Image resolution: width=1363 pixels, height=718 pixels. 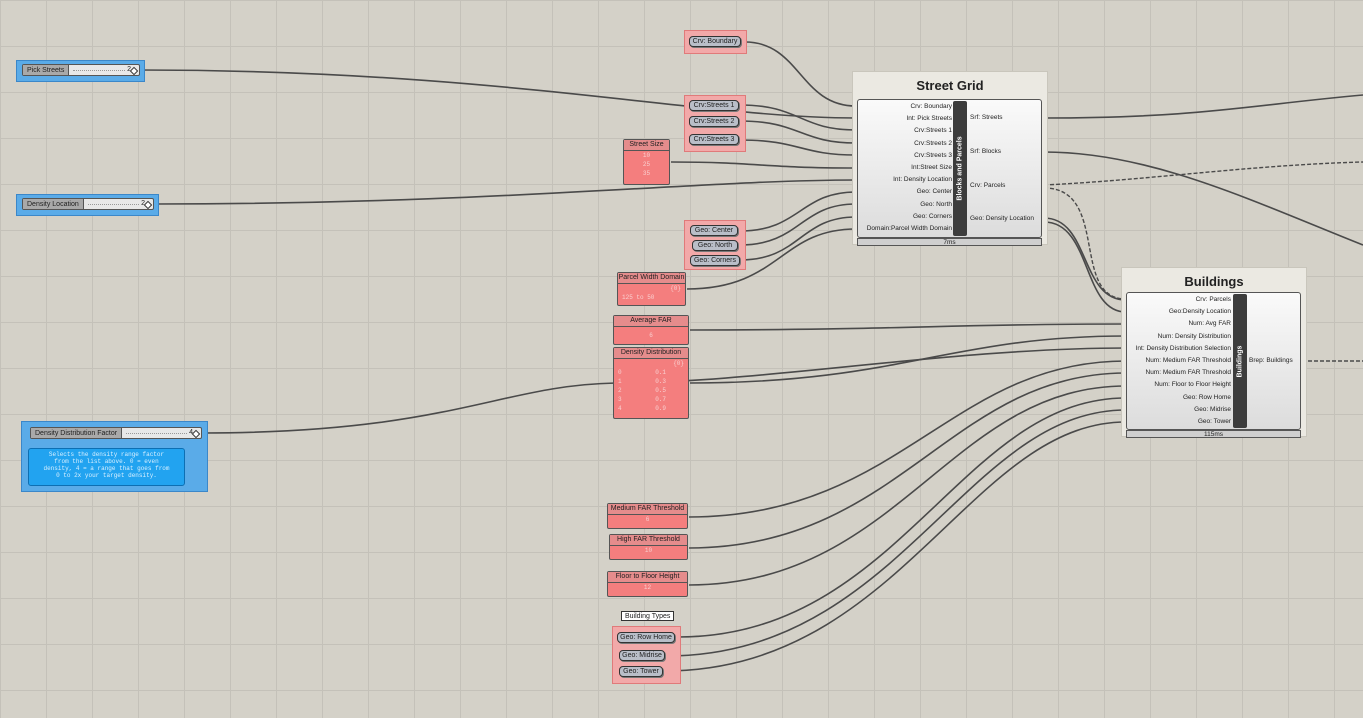 I want to click on note-line: Selects the density range factor, so click(x=106, y=454).